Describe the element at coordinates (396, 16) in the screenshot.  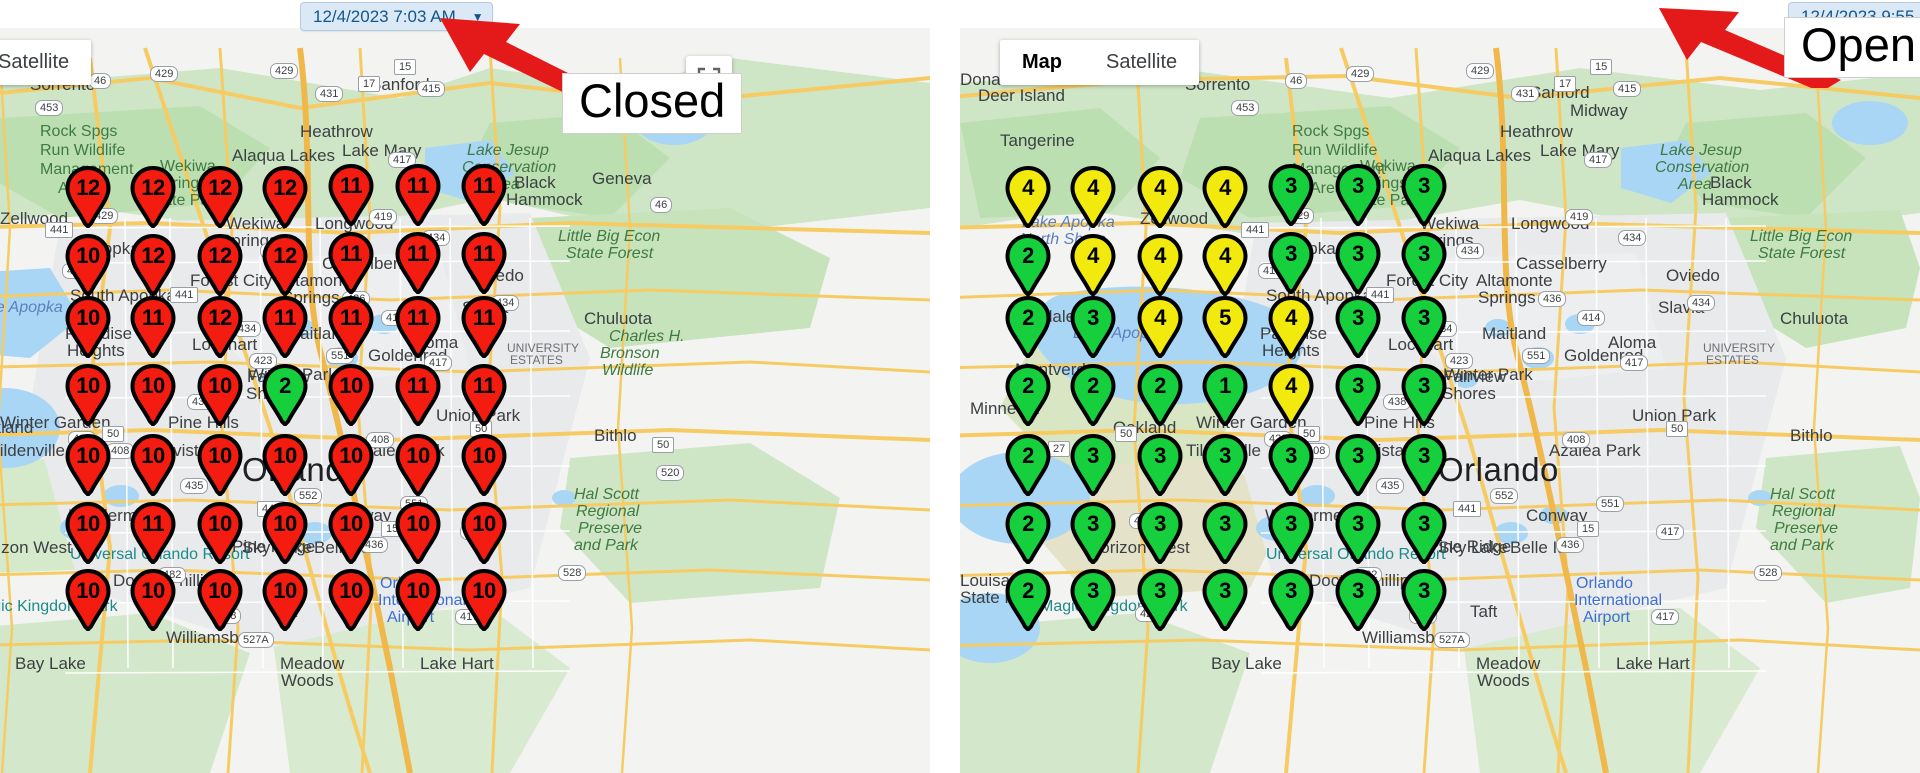
I see `date-dropdown-left: 12/4/2023 7:03 AM ▼` at that location.